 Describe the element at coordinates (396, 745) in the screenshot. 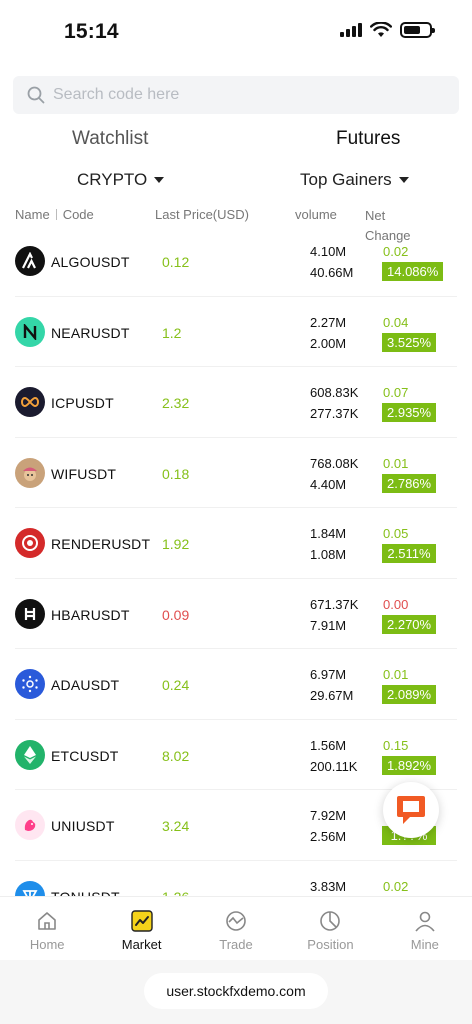

I see `net-change-value: 0.15` at that location.